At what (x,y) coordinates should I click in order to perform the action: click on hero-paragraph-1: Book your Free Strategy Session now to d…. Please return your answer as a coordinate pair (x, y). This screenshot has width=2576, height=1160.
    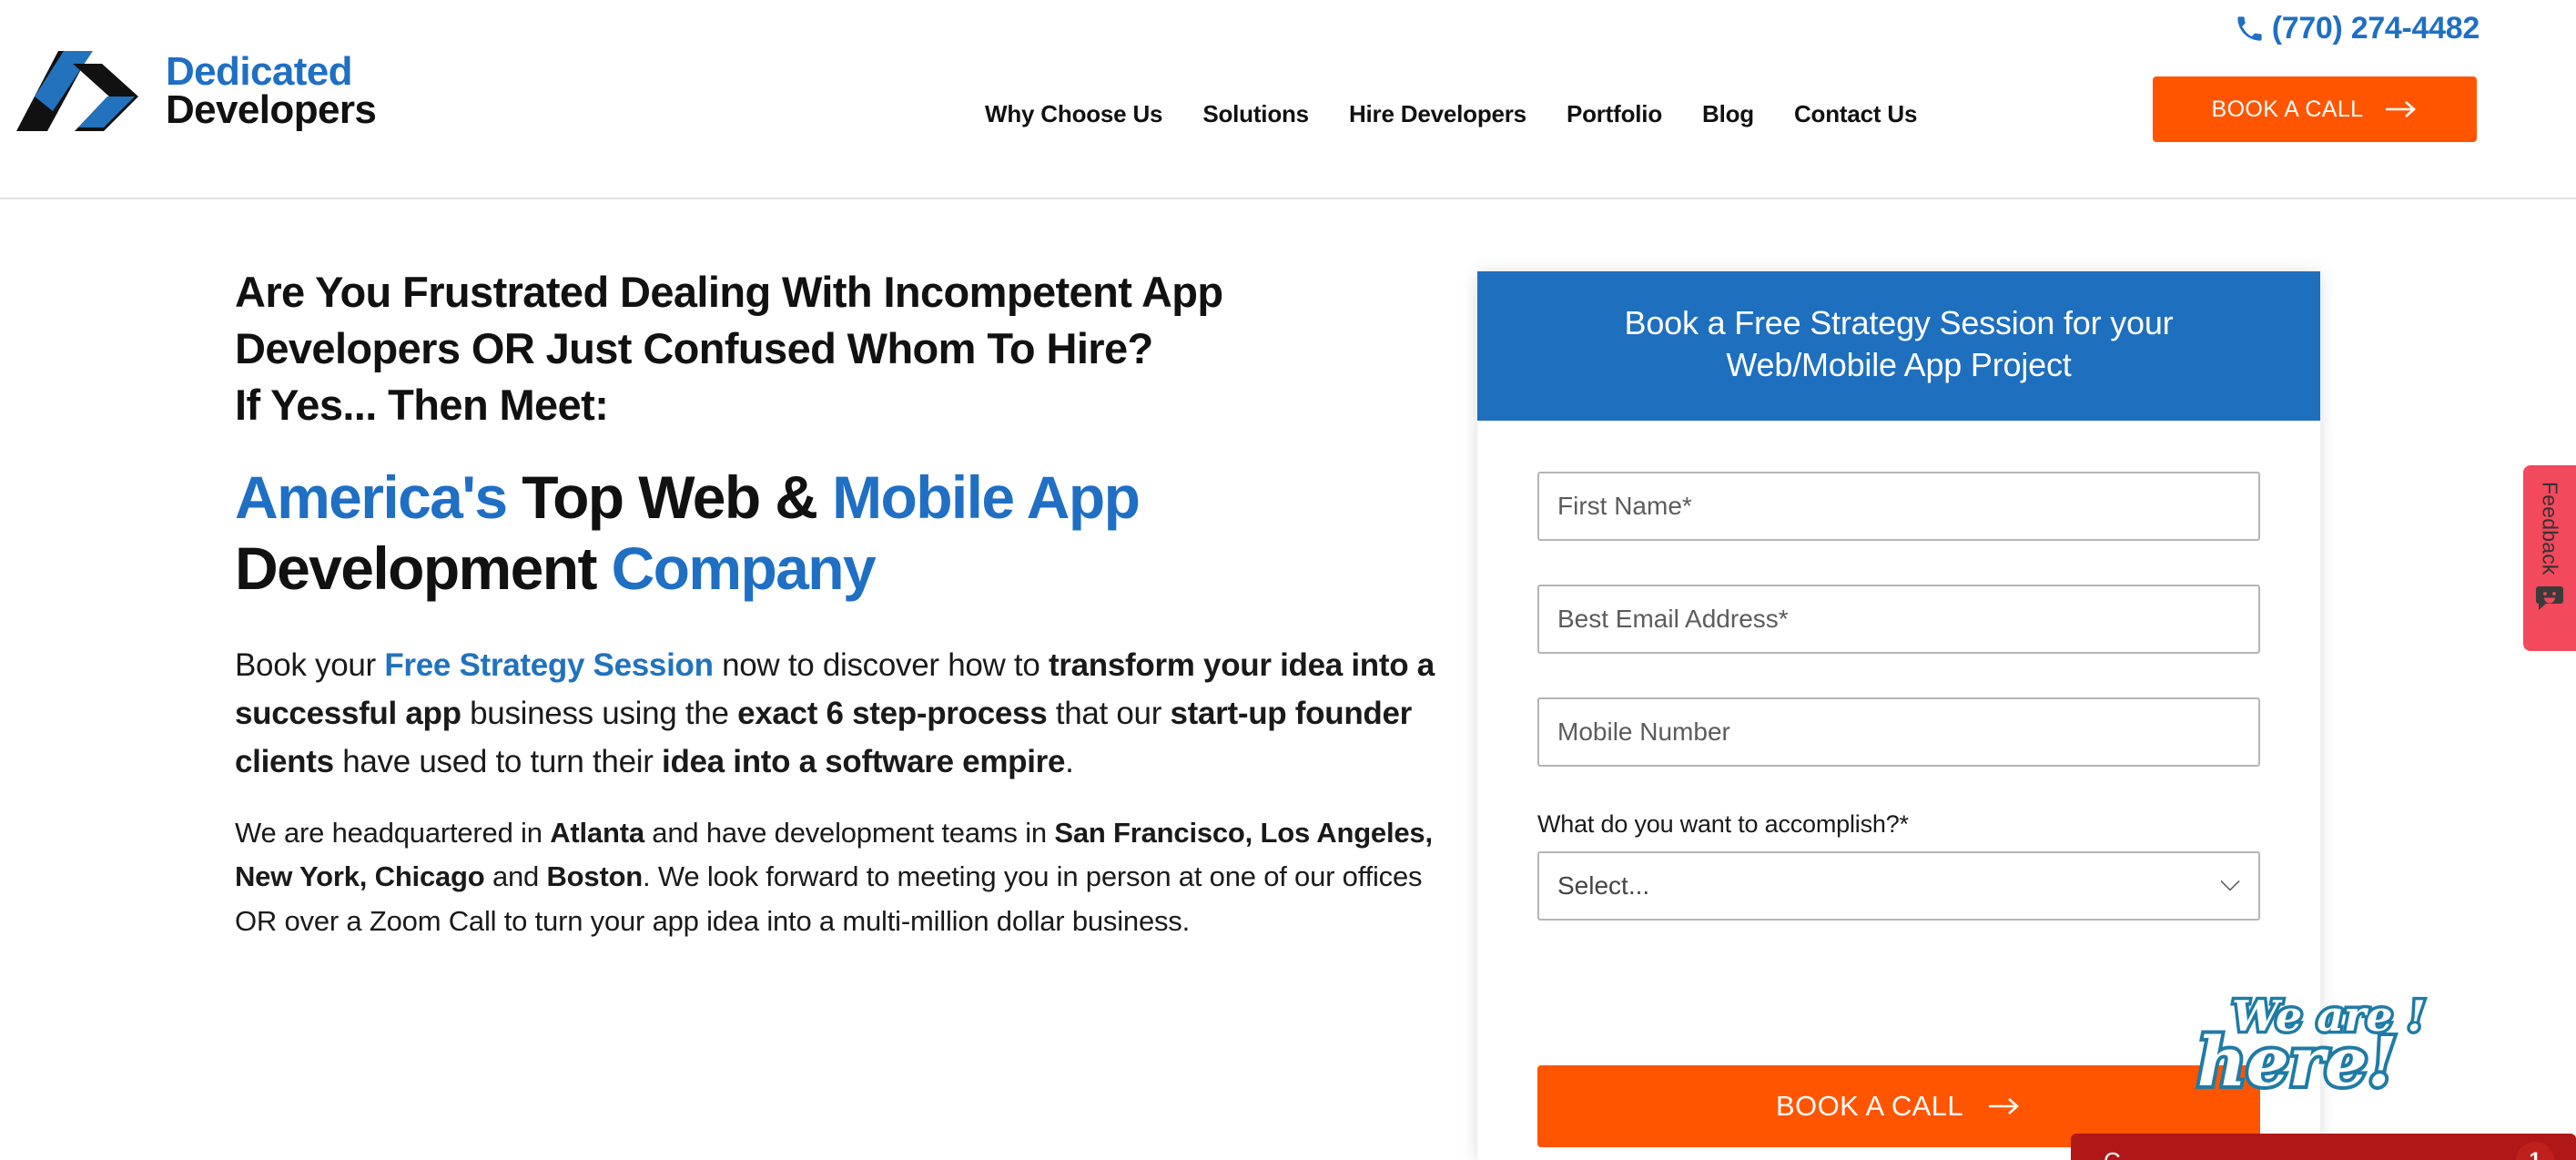
    Looking at the image, I should click on (835, 714).